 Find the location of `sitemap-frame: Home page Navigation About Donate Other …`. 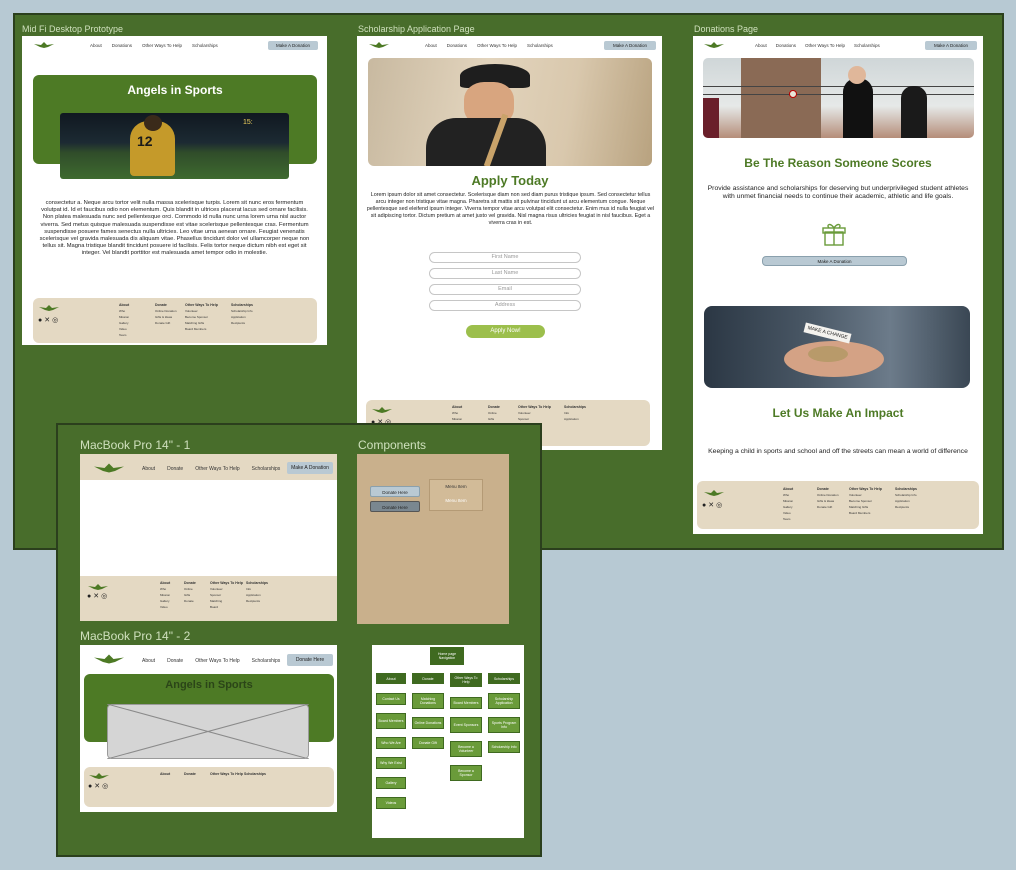

sitemap-frame: Home page Navigation About Donate Other … is located at coordinates (448, 741).